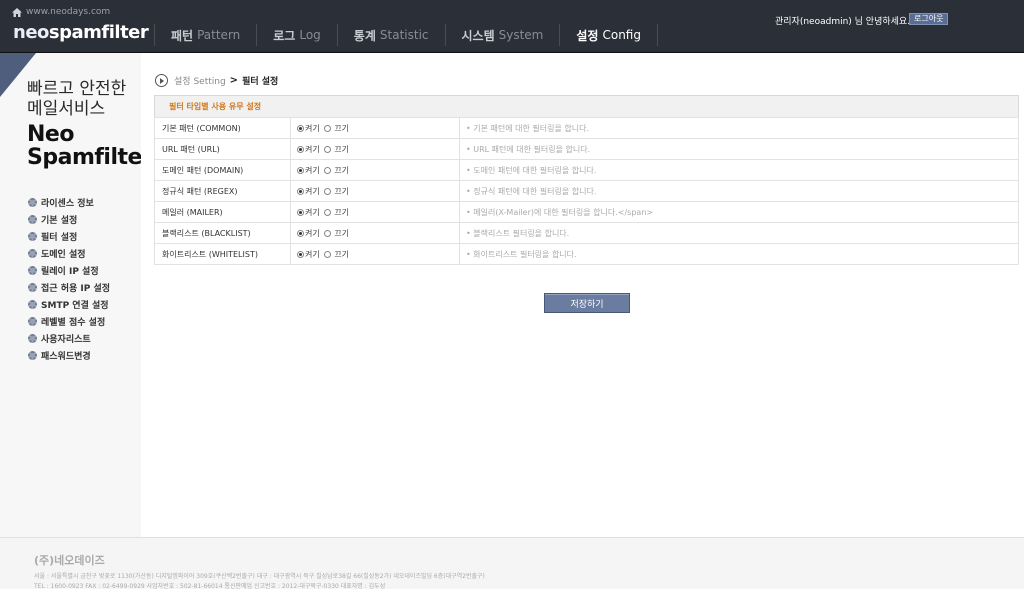 The width and height of the screenshot is (1024, 589). What do you see at coordinates (50, 134) in the screenshot?
I see `brand-line-1: Neo` at bounding box center [50, 134].